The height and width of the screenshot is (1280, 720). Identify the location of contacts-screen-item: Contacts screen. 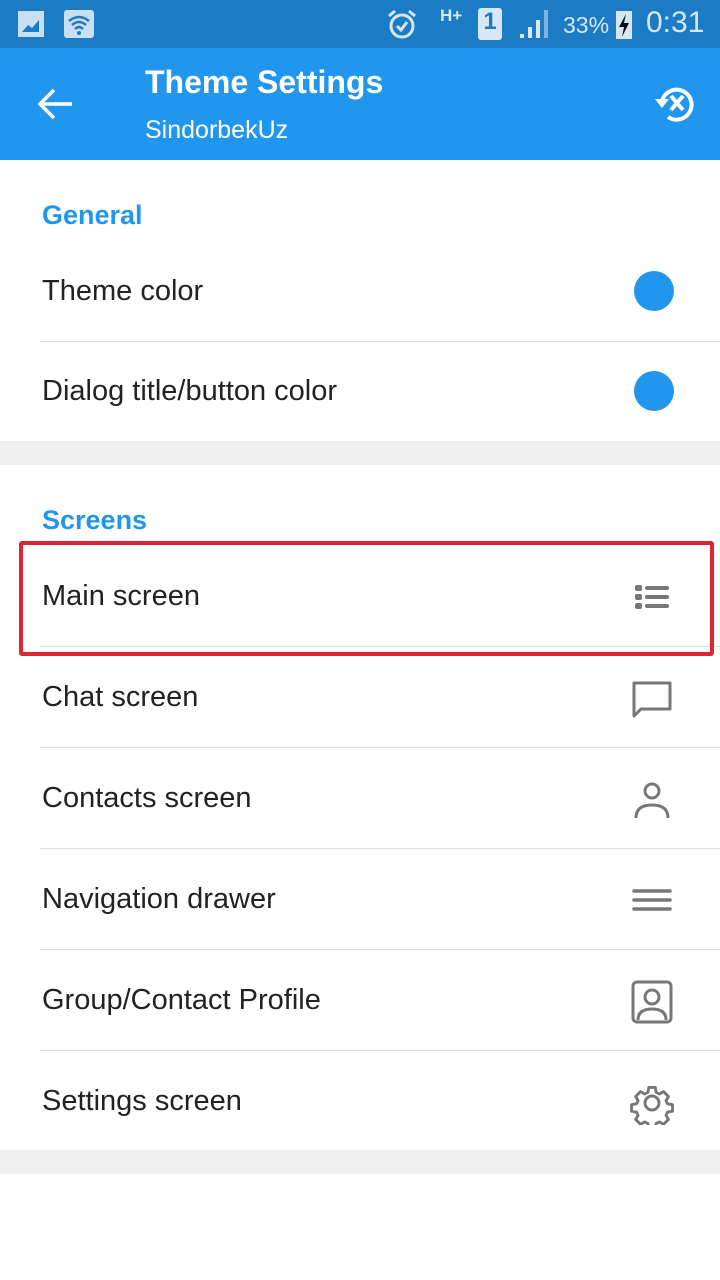
(360, 798).